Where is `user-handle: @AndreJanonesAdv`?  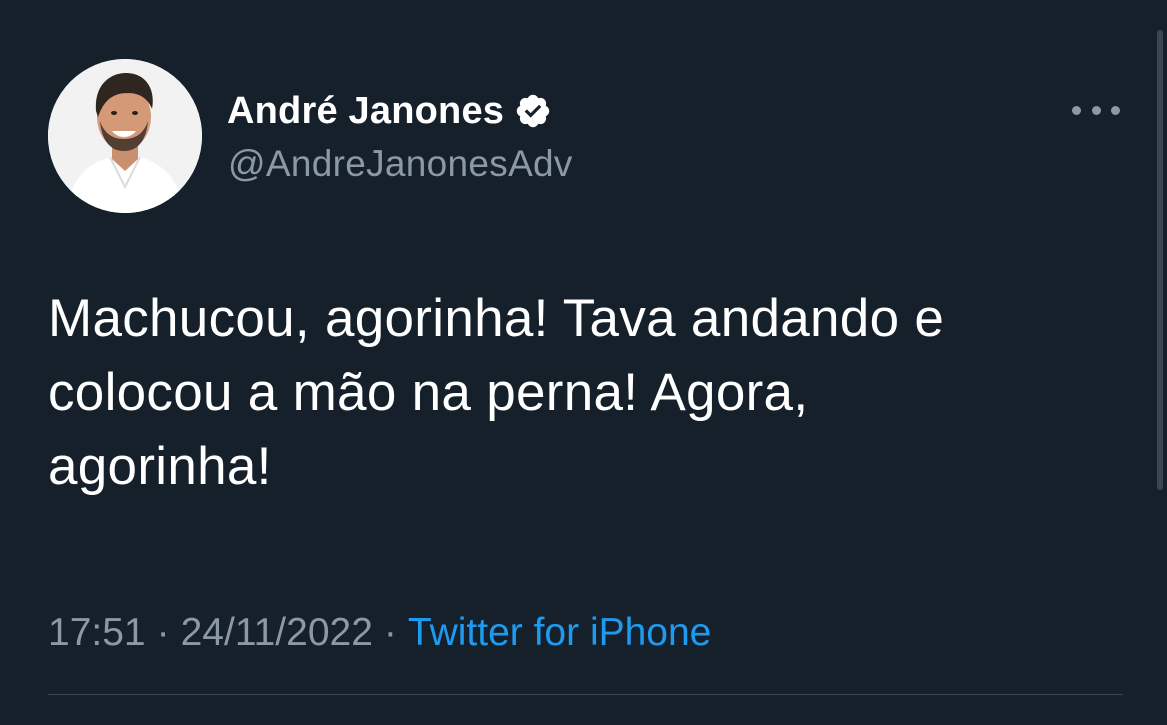
user-handle: @AndreJanonesAdv is located at coordinates (400, 164).